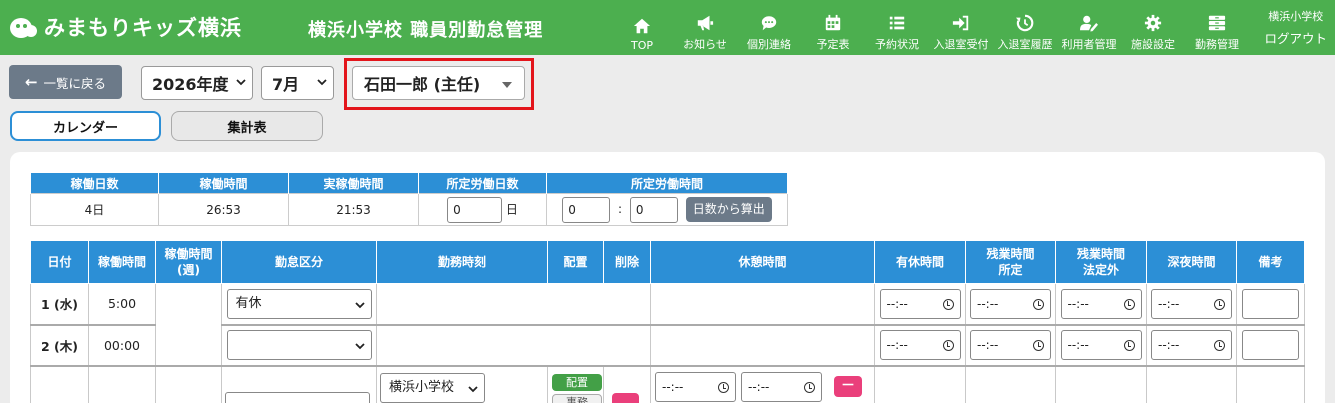 The height and width of the screenshot is (403, 1335). I want to click on col-ot-legal: 残業時間 法定外, so click(1101, 262).